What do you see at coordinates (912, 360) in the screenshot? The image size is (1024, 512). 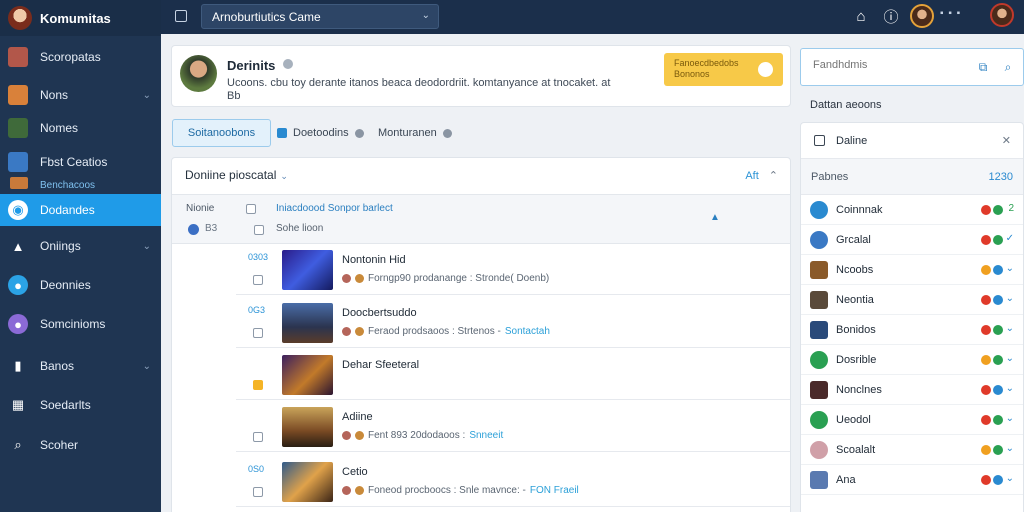 I see `friend-item: Dosrible ⌄` at bounding box center [912, 360].